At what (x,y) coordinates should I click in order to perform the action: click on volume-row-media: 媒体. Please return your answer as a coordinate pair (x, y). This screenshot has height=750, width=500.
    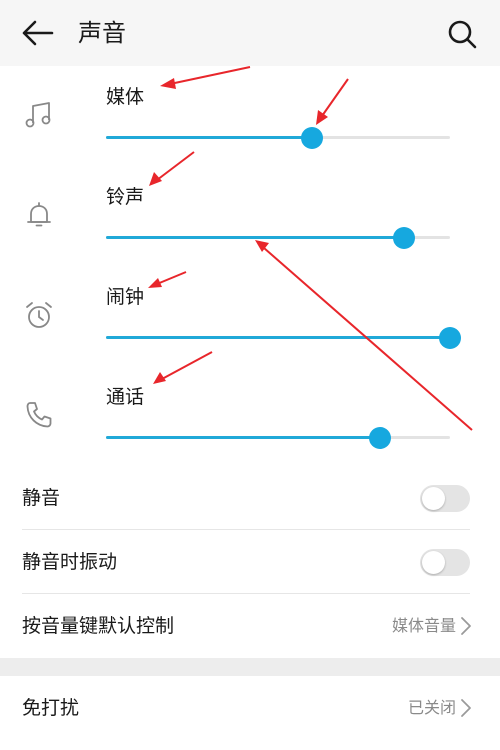
    Looking at the image, I should click on (250, 126).